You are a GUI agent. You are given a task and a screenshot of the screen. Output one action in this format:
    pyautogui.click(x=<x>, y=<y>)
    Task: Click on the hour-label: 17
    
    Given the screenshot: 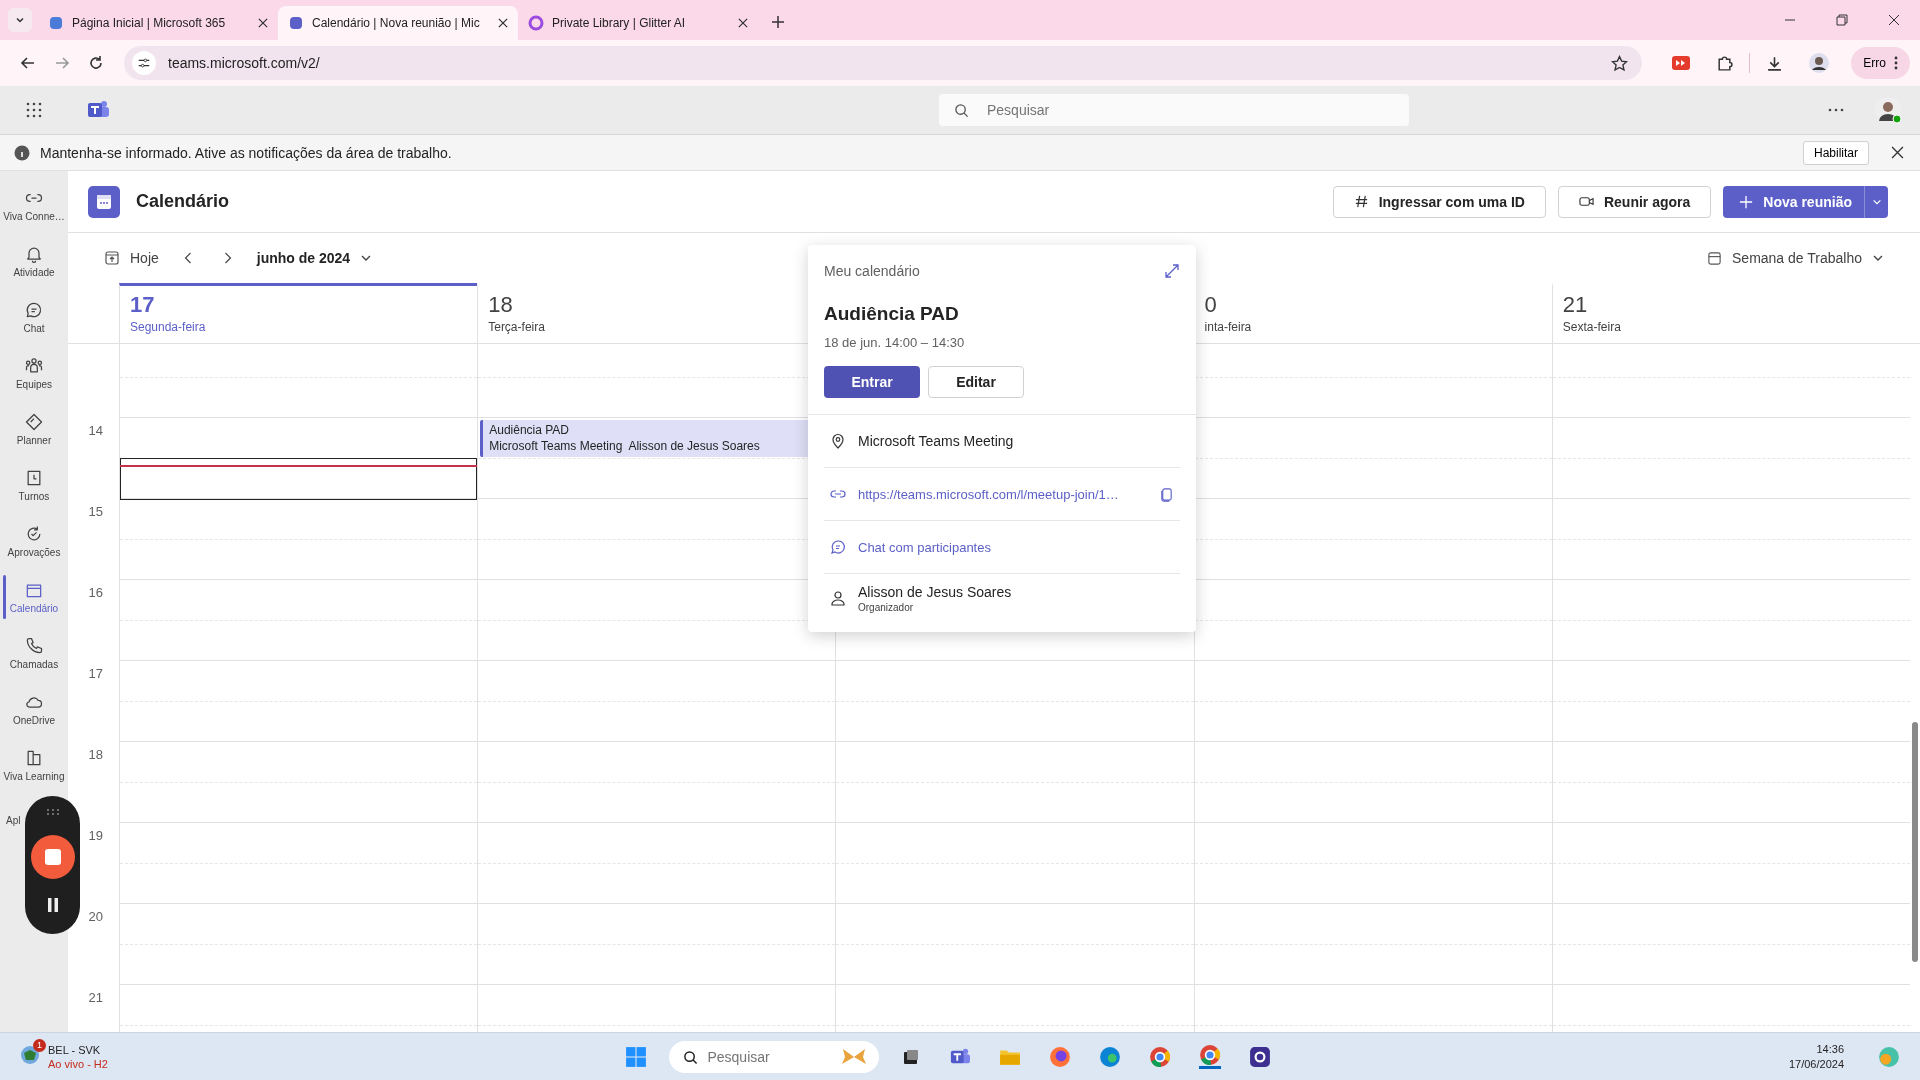 What is the action you would take?
    pyautogui.click(x=95, y=673)
    